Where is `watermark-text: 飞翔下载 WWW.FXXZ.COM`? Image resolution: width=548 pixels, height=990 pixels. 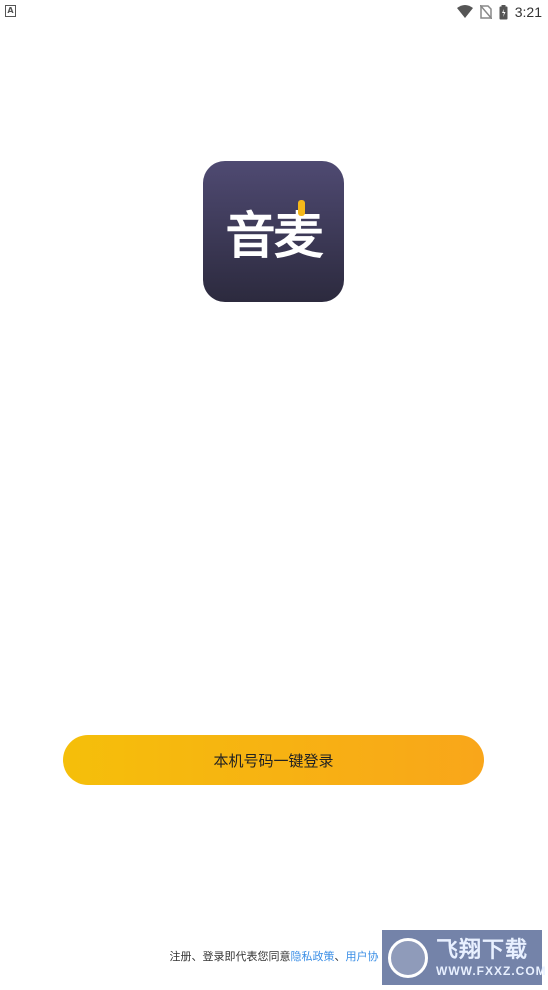
watermark-text: 飞翔下载 WWW.FXXZ.COM is located at coordinates (491, 958).